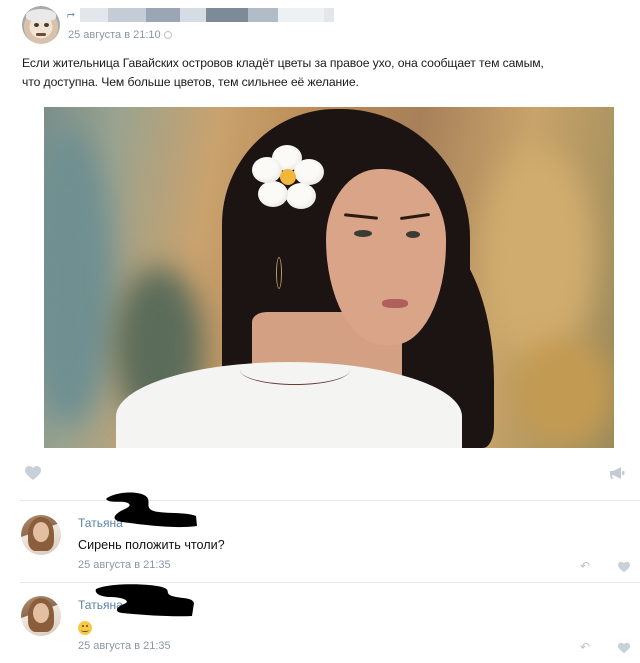 This screenshot has height=663, width=640. I want to click on avatar-mouth, so click(41, 34).